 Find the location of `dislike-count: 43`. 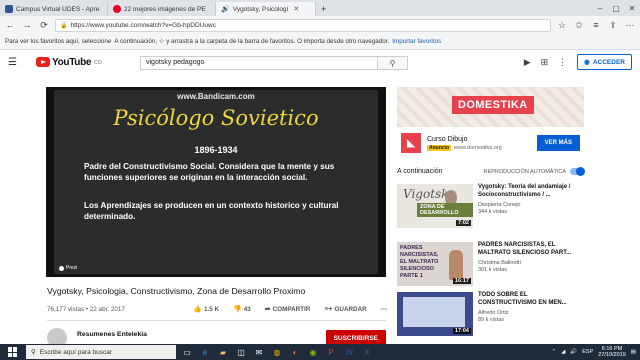

dislike-count: 43 is located at coordinates (247, 309).